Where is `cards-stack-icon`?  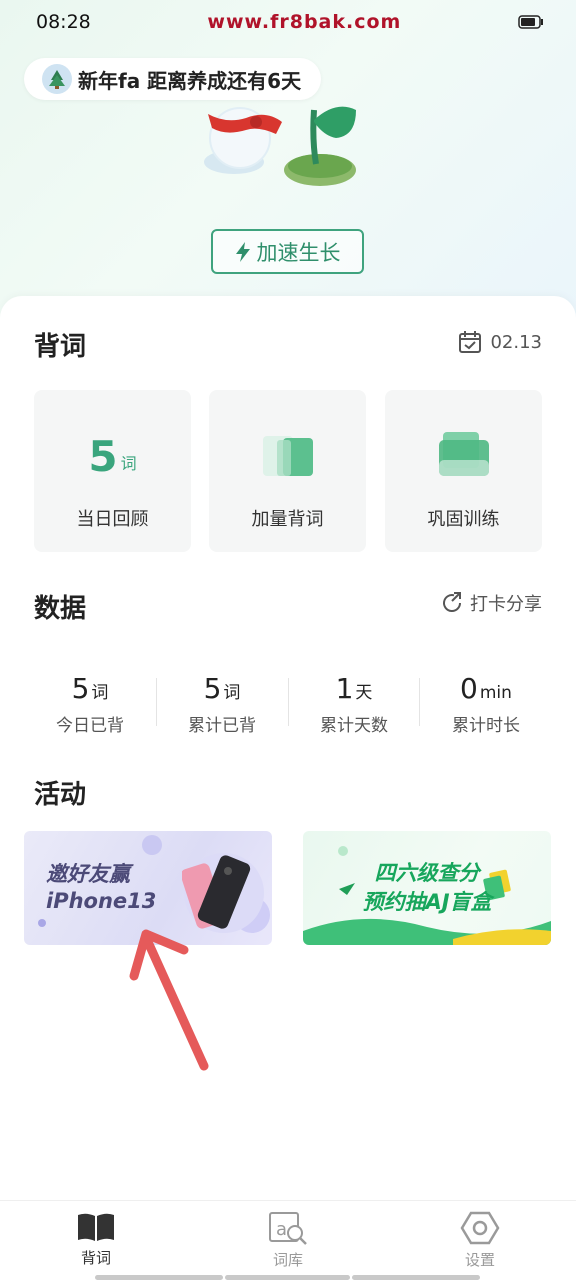 cards-stack-icon is located at coordinates (463, 454).